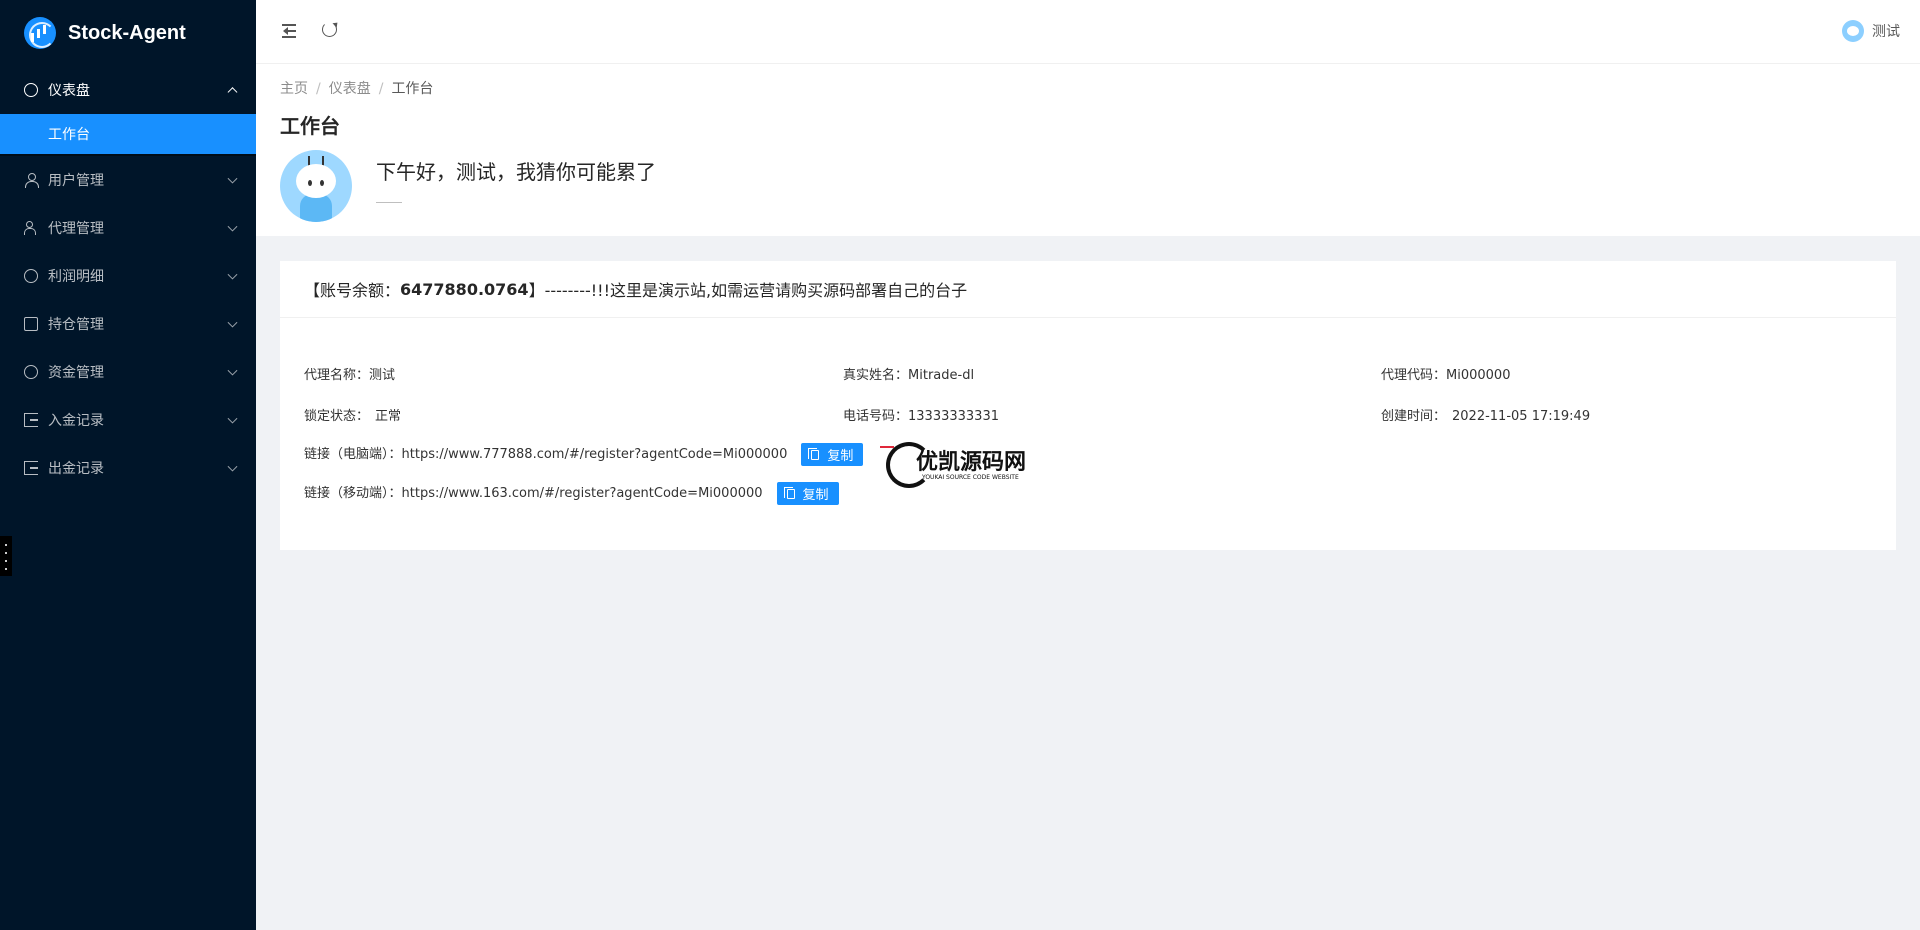 Image resolution: width=1920 pixels, height=930 pixels. Describe the element at coordinates (1886, 32) in the screenshot. I see `user-name: 测试` at that location.